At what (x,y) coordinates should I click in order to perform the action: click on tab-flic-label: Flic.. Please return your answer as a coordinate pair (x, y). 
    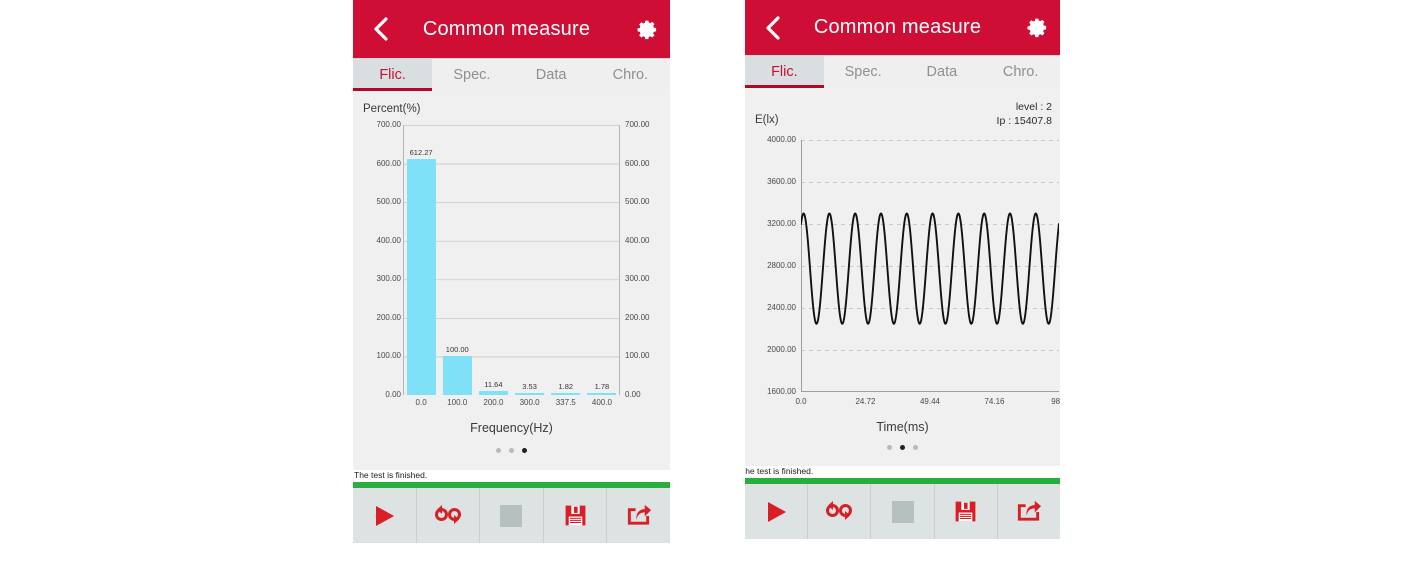
    Looking at the image, I should click on (392, 75).